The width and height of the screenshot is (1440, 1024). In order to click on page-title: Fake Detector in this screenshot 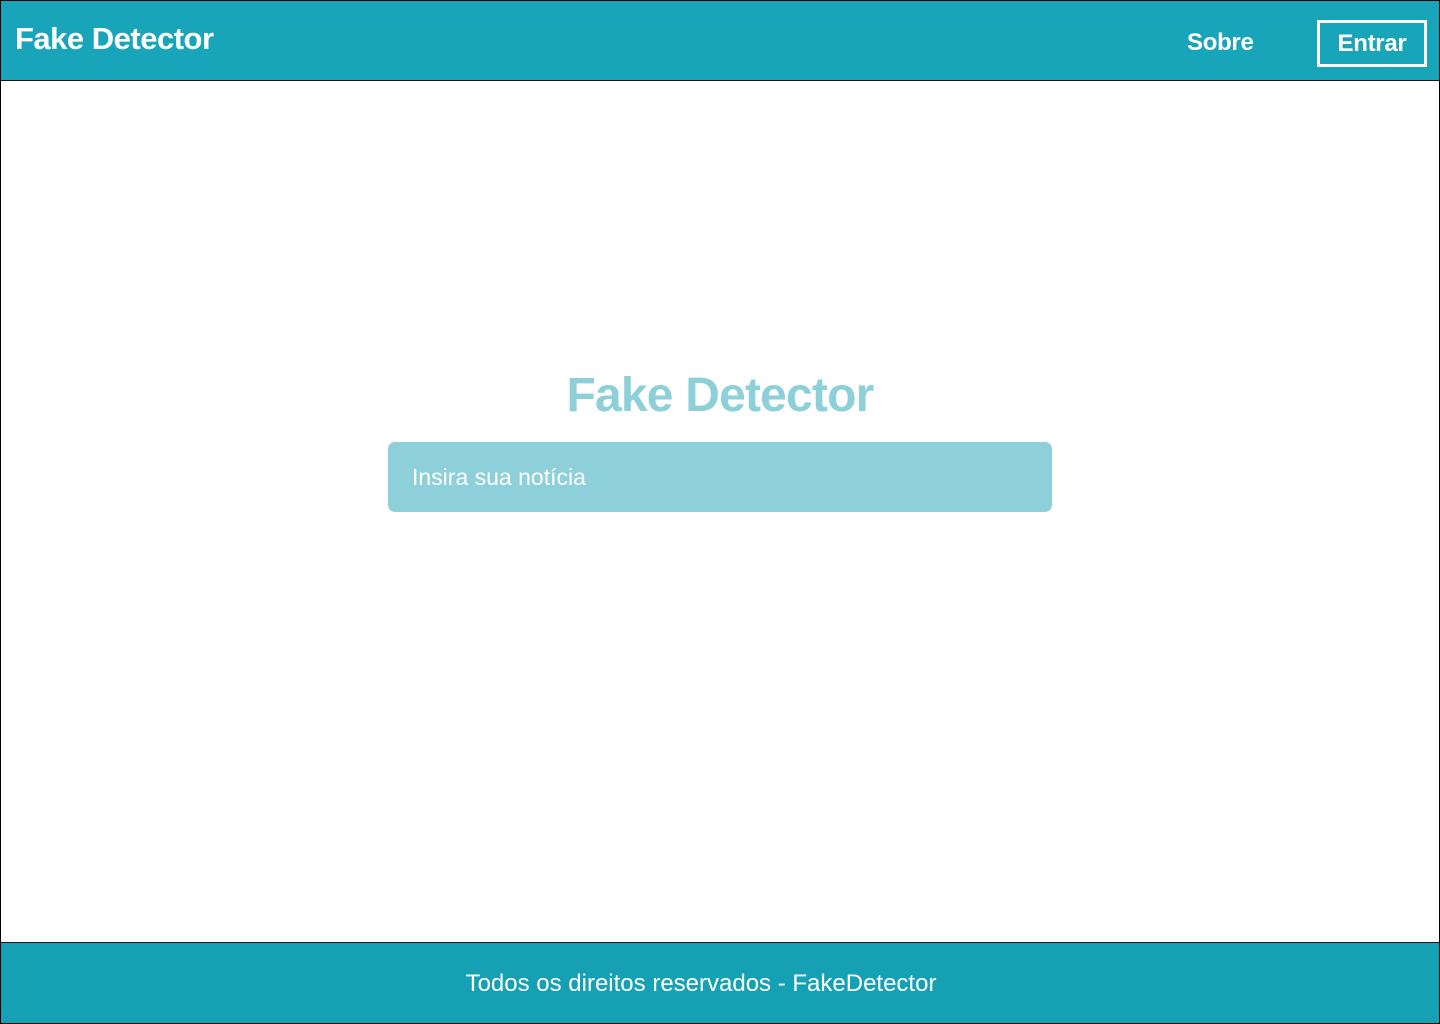, I will do `click(720, 395)`.